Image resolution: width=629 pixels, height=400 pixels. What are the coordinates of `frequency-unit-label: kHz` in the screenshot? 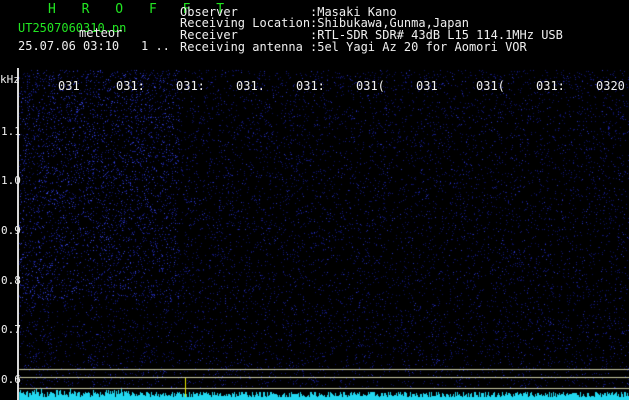 It's located at (10, 79).